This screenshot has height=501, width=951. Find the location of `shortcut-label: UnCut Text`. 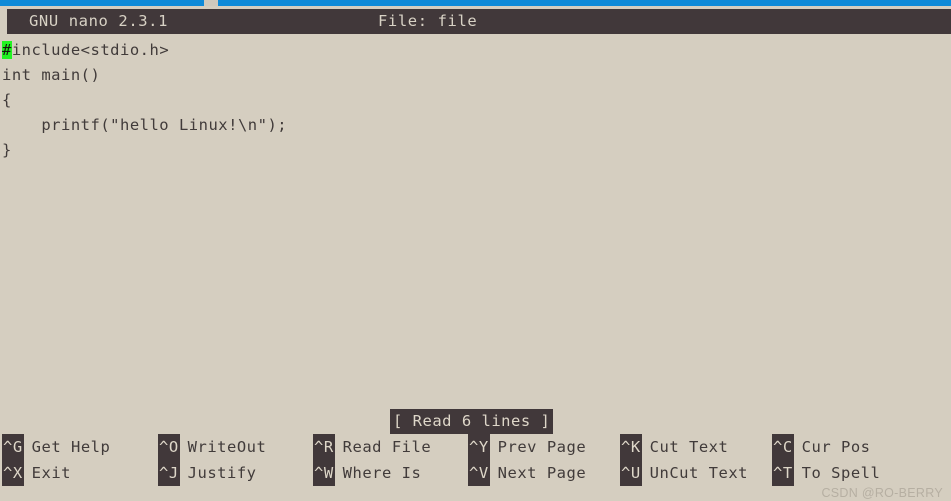

shortcut-label: UnCut Text is located at coordinates (698, 473).